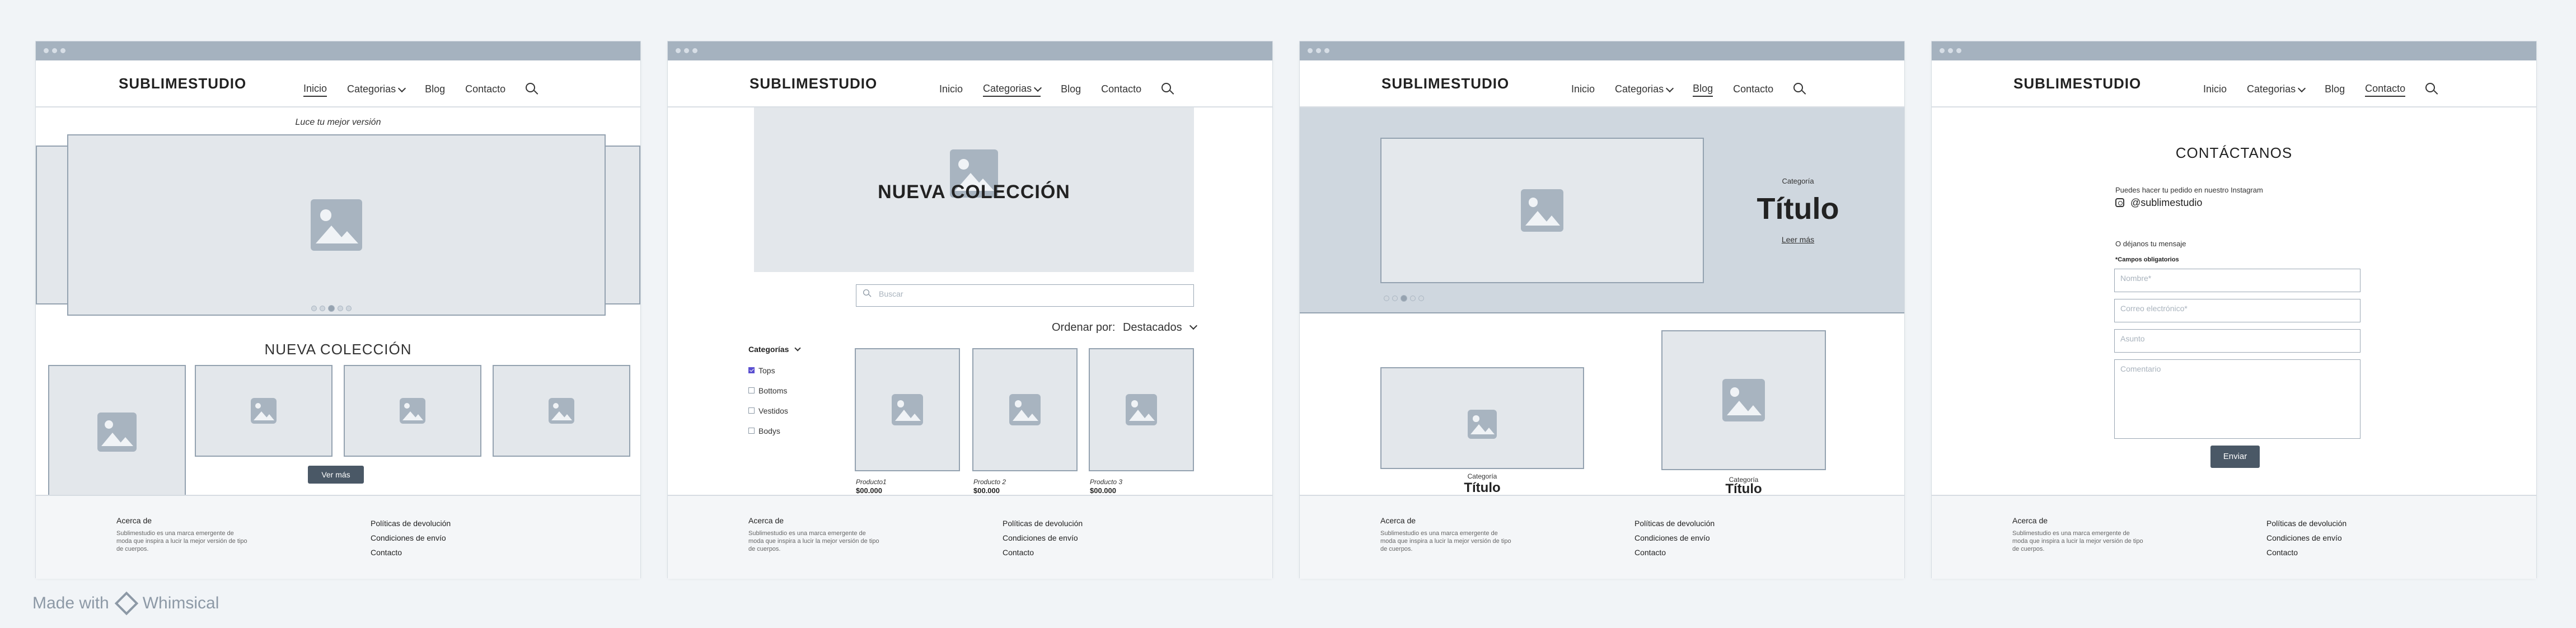  I want to click on filter-title: Categorías, so click(774, 349).